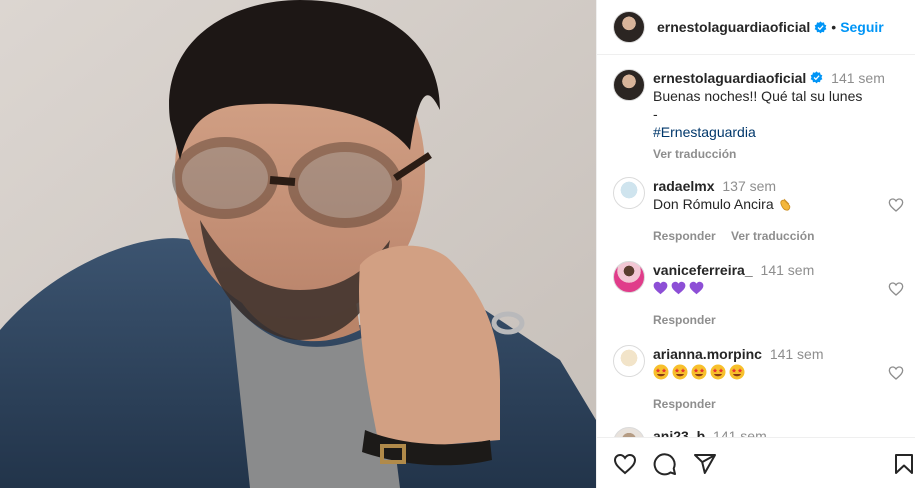 The height and width of the screenshot is (488, 915). What do you see at coordinates (858, 78) in the screenshot?
I see `caption-time: 141 sem` at bounding box center [858, 78].